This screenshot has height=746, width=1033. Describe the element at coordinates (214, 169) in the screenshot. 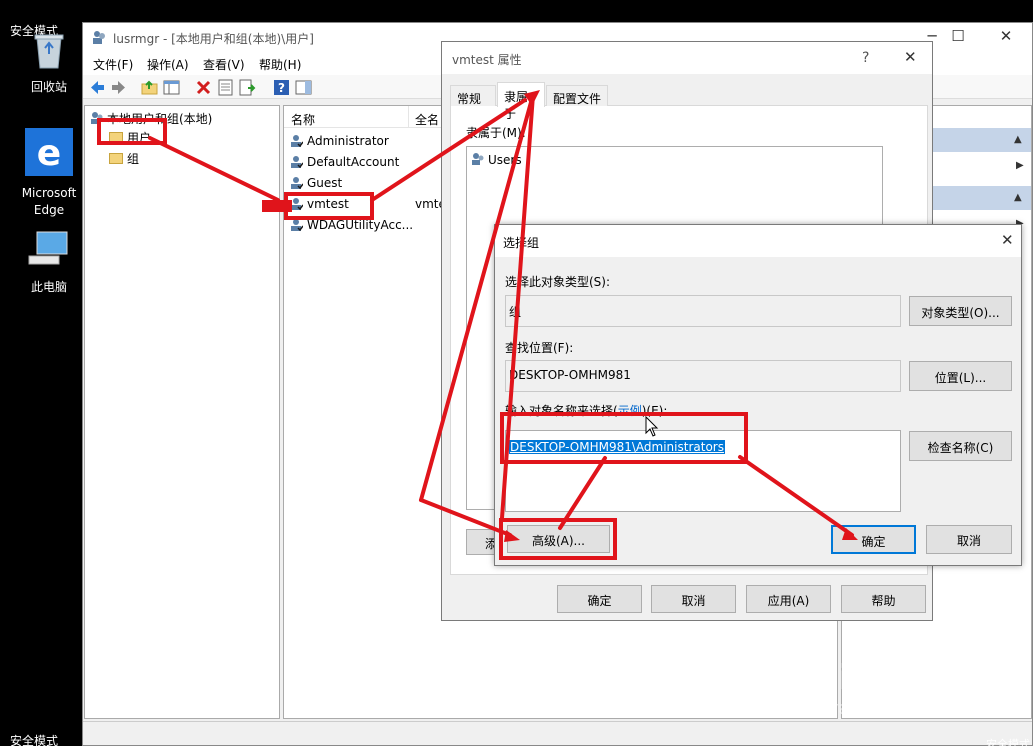

I see `arrow-users-to-vmtest` at that location.